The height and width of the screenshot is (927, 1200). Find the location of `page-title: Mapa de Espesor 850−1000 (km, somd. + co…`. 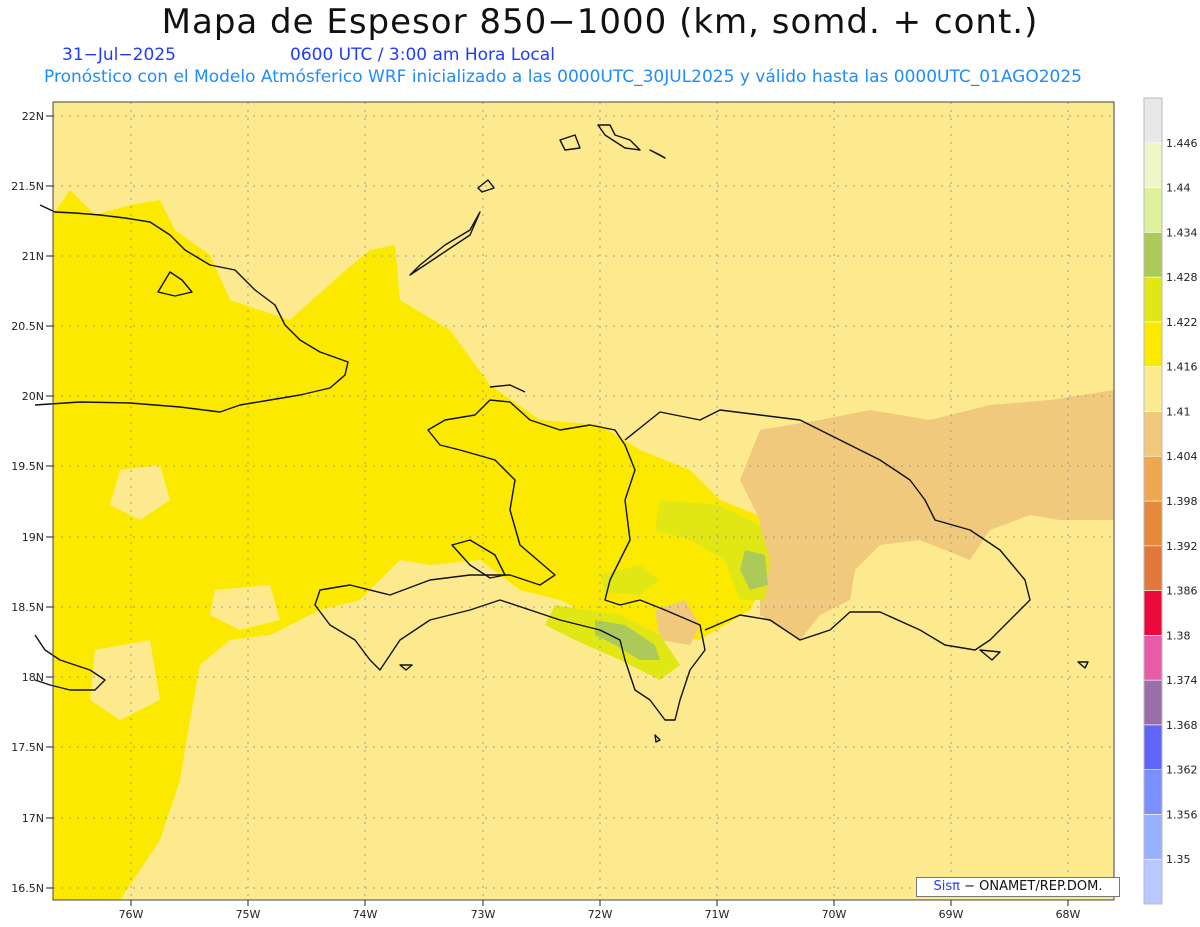

page-title: Mapa de Espesor 850−1000 (km, somd. + co… is located at coordinates (600, 22).